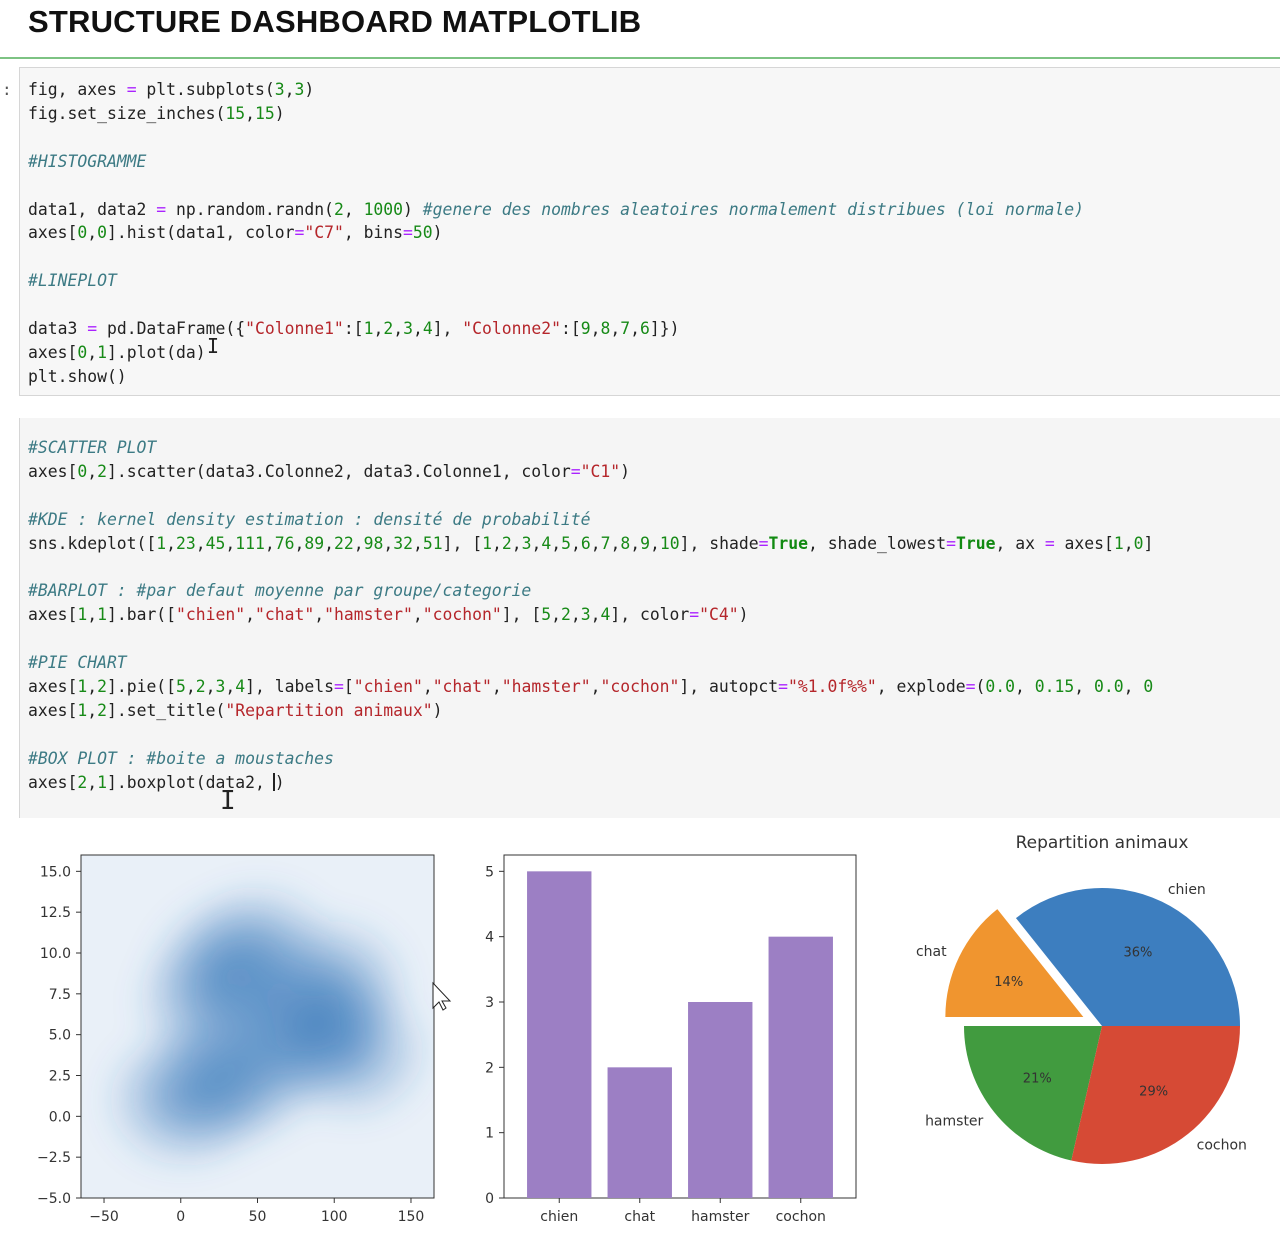 This screenshot has width=1280, height=1250. Describe the element at coordinates (489, 1003) in the screenshot. I see `bar-ytick-label: 3` at that location.